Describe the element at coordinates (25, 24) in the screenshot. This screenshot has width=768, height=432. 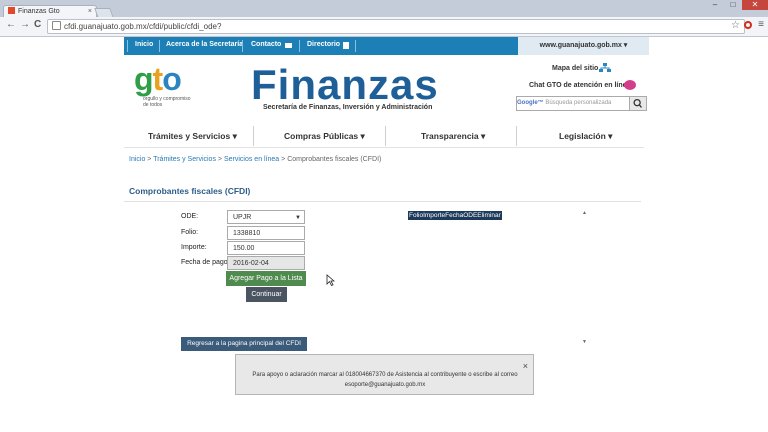
I see `forward-icon: →` at that location.